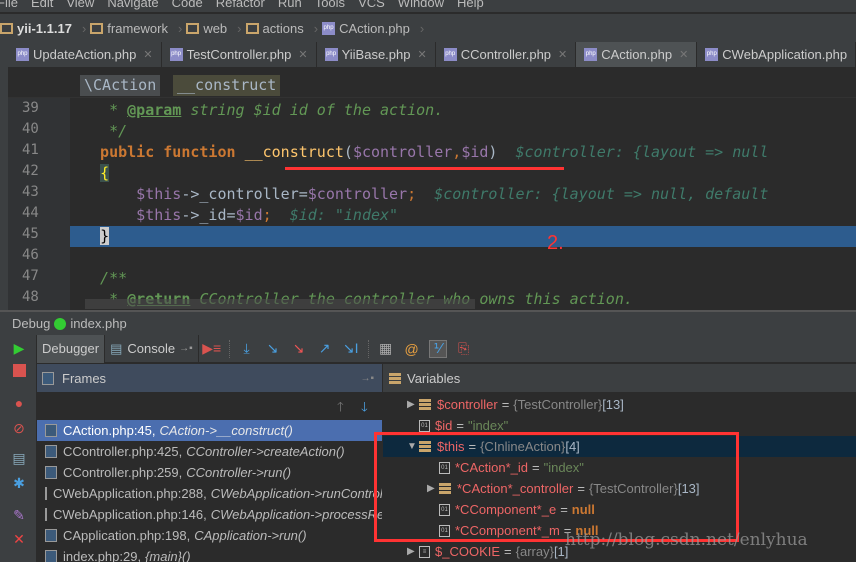  What do you see at coordinates (376, 54) in the screenshot?
I see `tab-yiibase: php YiiBase.php ✕` at bounding box center [376, 54].